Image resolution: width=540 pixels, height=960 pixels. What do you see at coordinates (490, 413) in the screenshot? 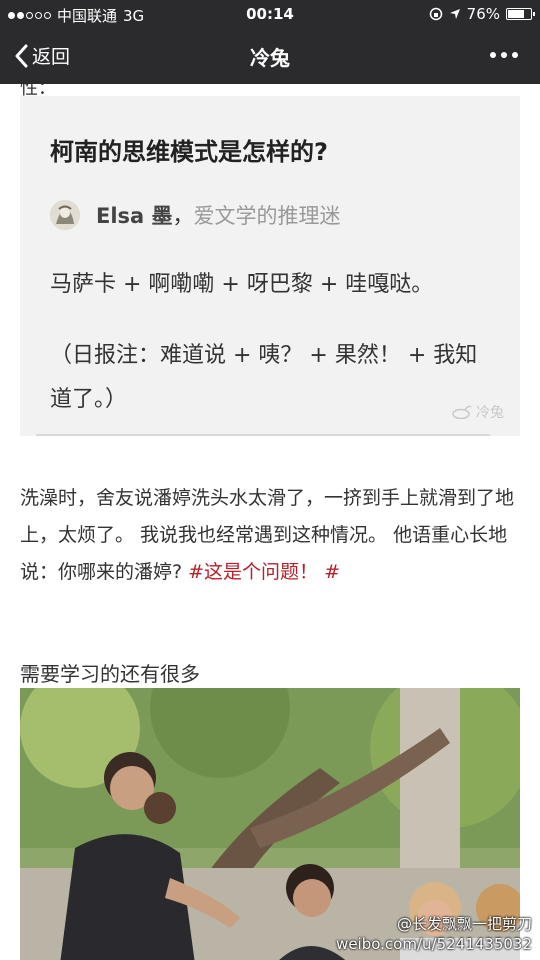
I see `card-watermark-text: 冷兔` at bounding box center [490, 413].